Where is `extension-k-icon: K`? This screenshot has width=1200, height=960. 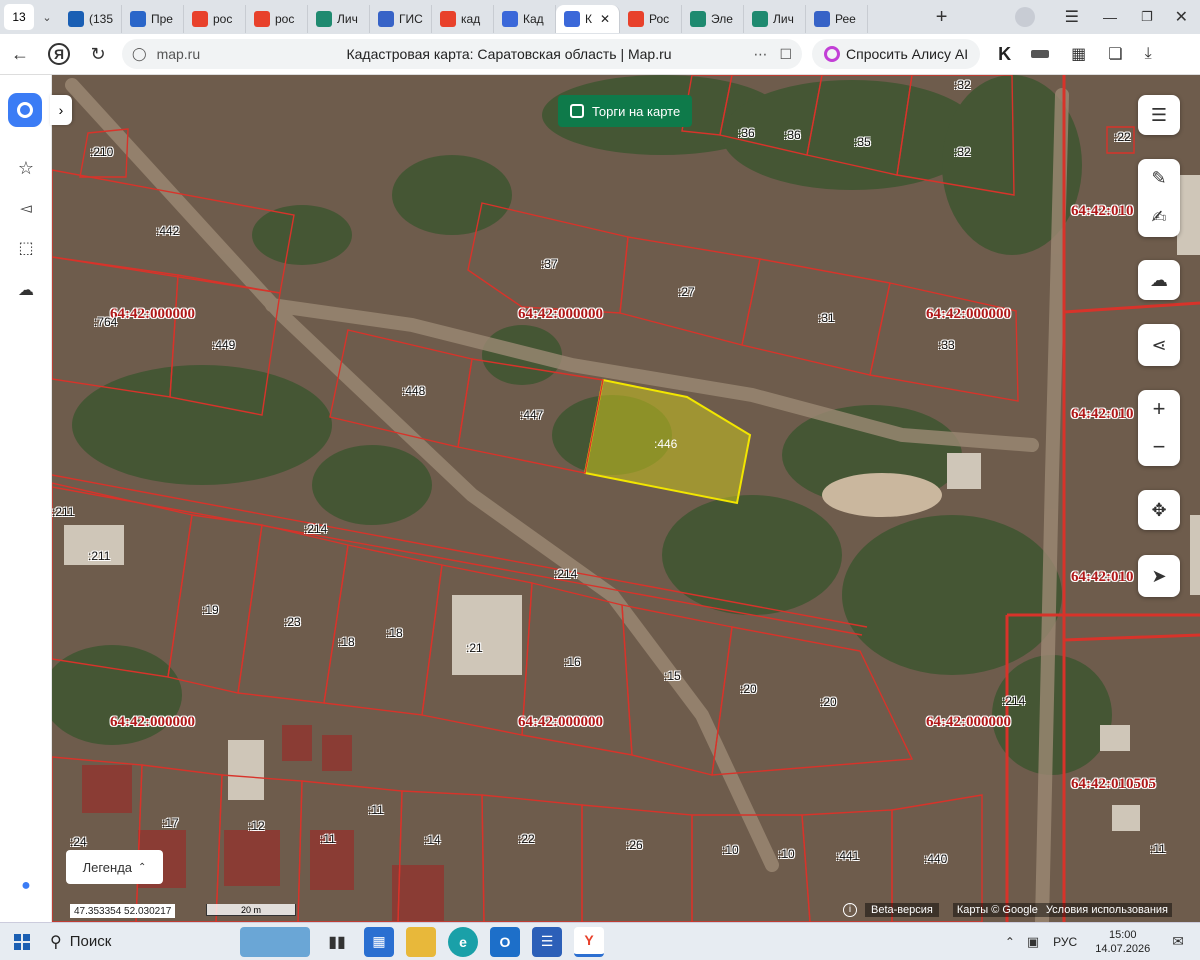
extension-k-icon: K is located at coordinates (1004, 54).